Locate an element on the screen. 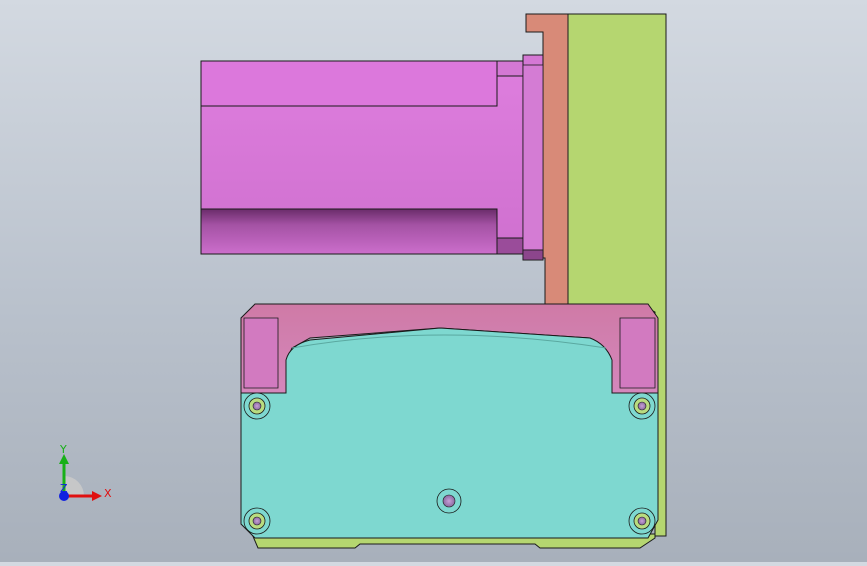  screw-top-left is located at coordinates (257, 406).